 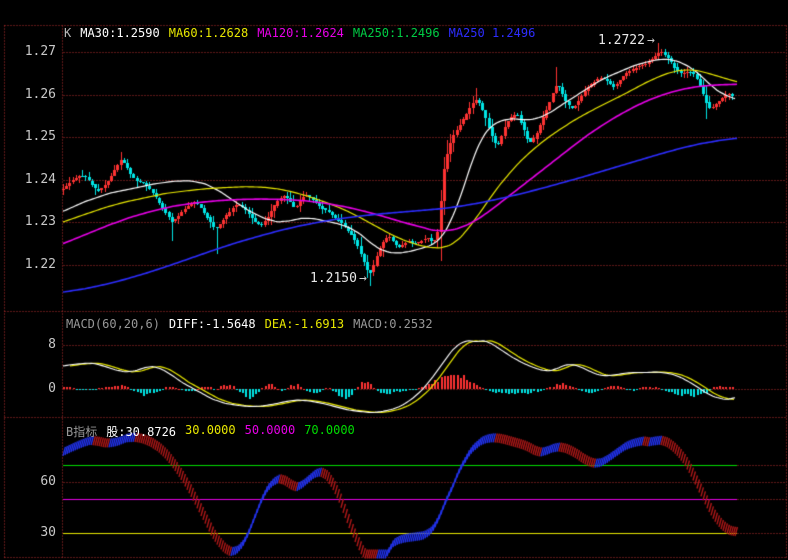 I want to click on macd-legend-item-3: MACD:0.2532, so click(x=393, y=324).